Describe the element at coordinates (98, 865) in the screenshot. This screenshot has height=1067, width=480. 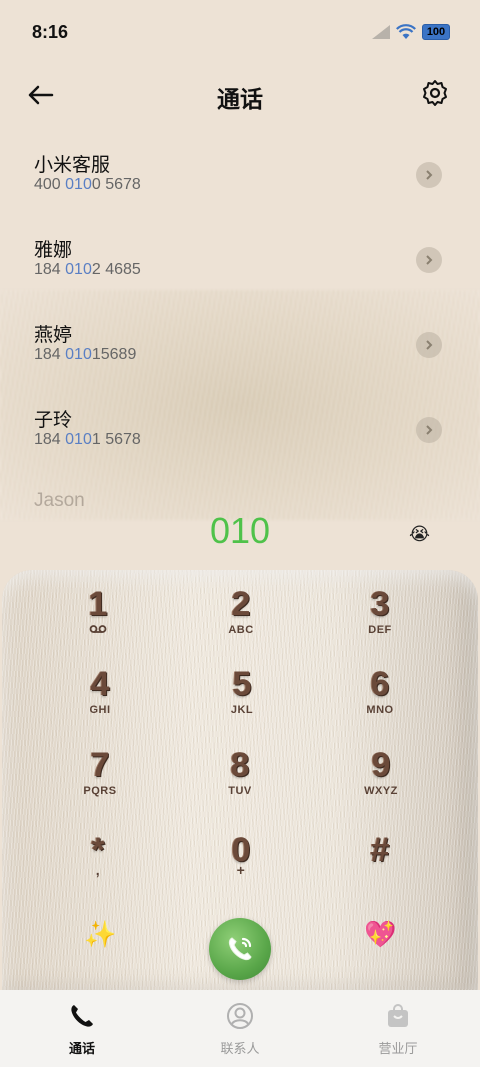
I see `key-star: * ,` at that location.